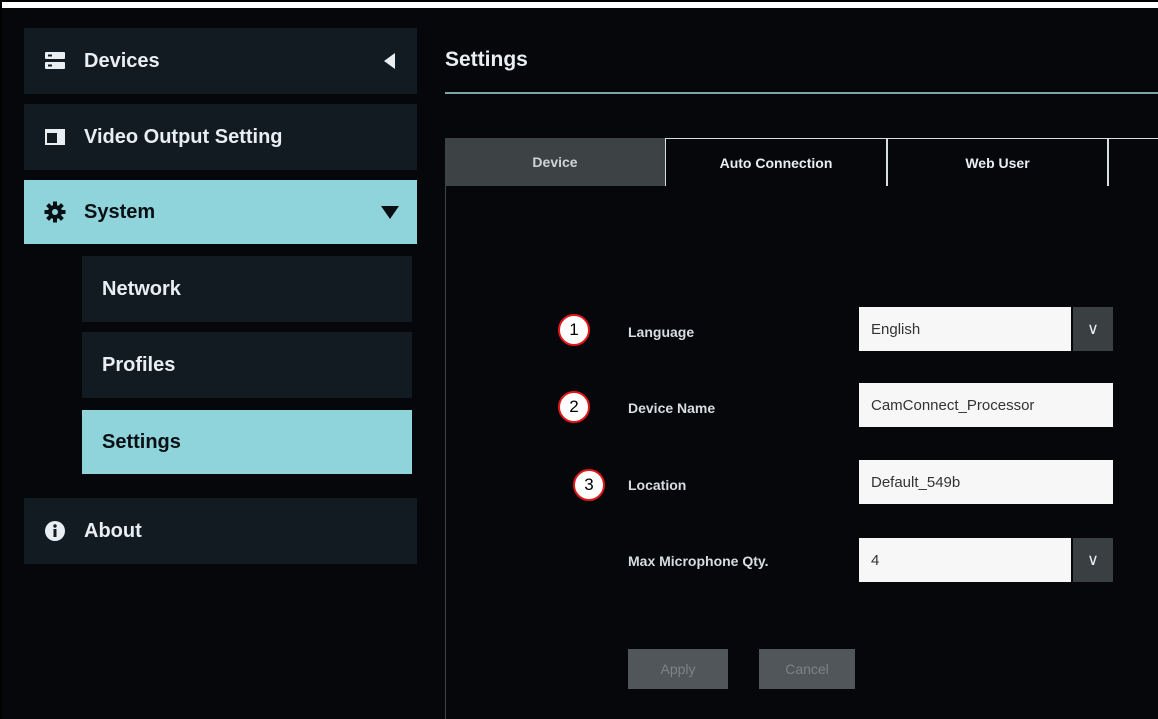  I want to click on device-name-label: Device Name, so click(672, 408).